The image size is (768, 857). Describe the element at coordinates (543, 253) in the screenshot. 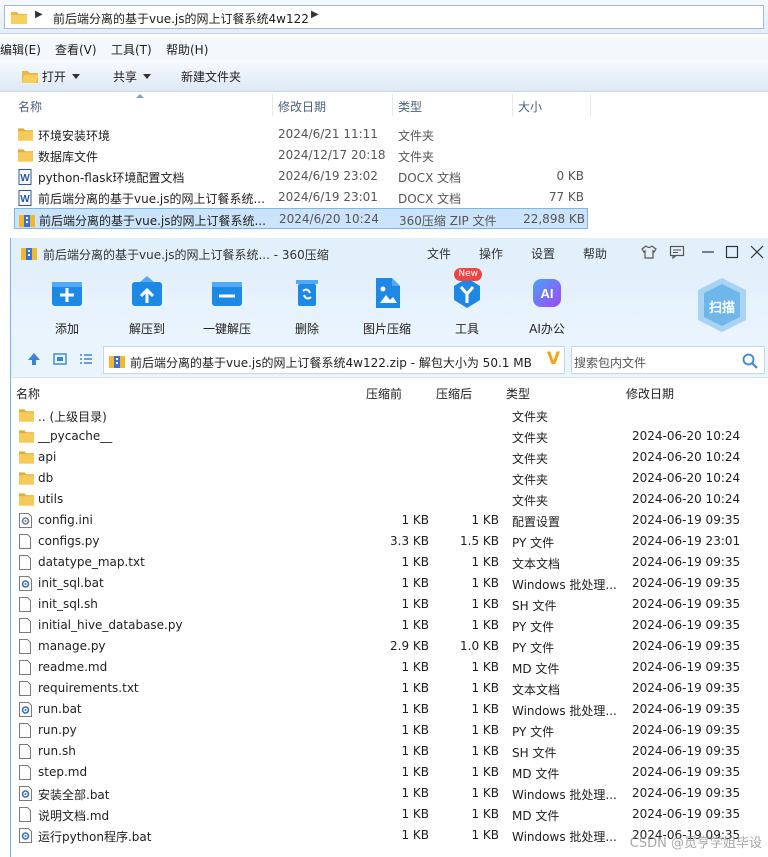

I see `zip-menu-settings: 设置` at that location.